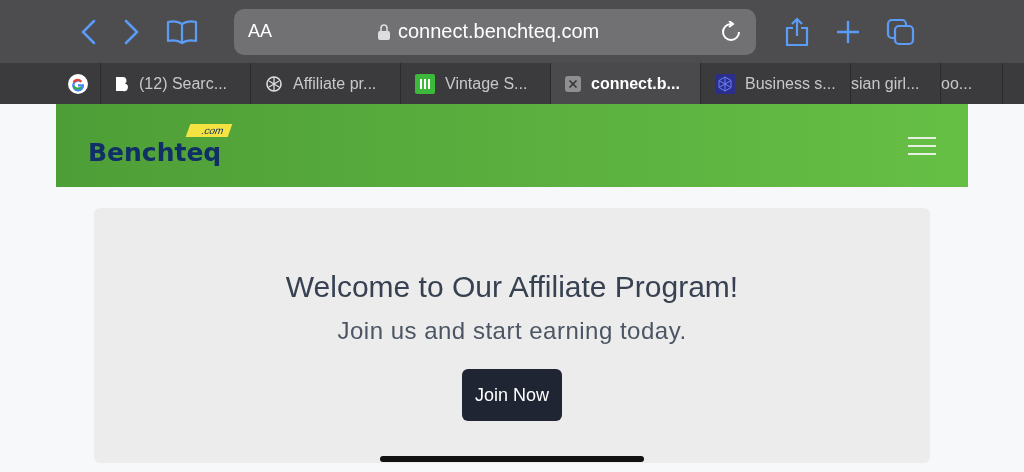 The height and width of the screenshot is (472, 1024). I want to click on jiji-icon, so click(425, 83).